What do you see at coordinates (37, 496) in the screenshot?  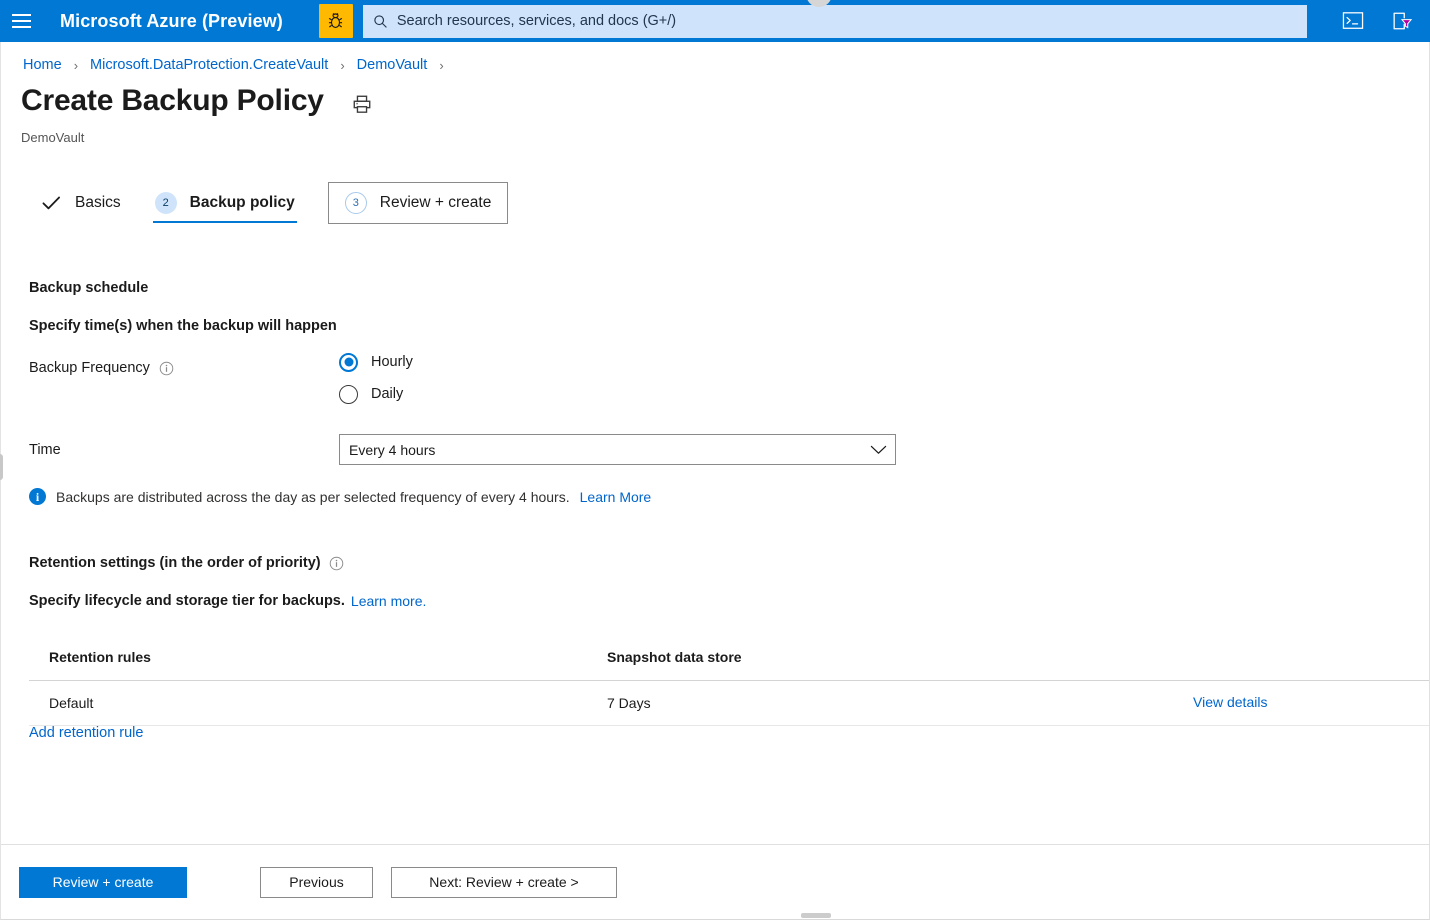 I see `info-filled-icon: i` at bounding box center [37, 496].